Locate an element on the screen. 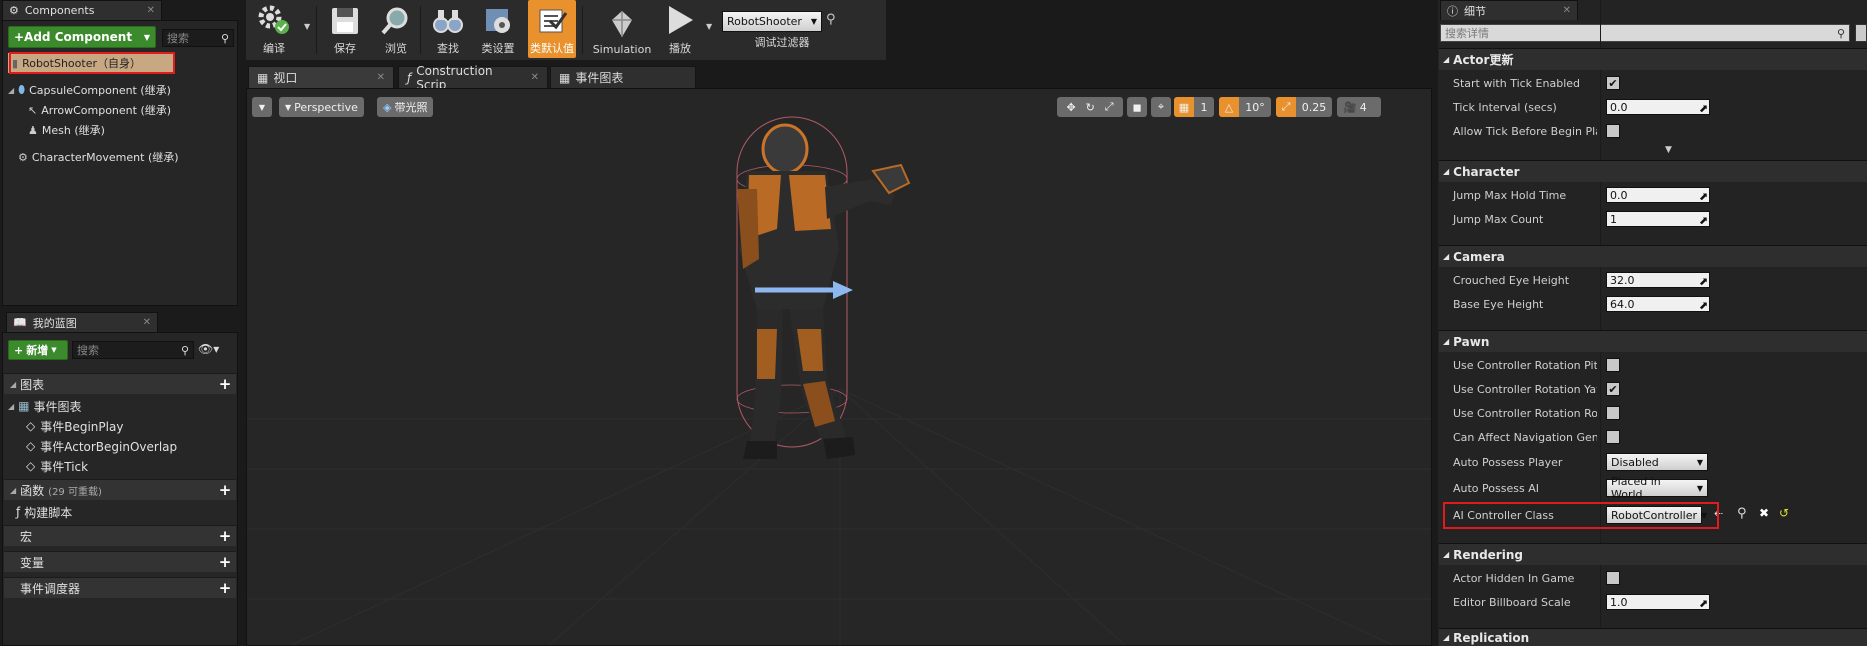 This screenshot has height=646, width=1867. perspective-button: ▼ Perspective is located at coordinates (321, 107).